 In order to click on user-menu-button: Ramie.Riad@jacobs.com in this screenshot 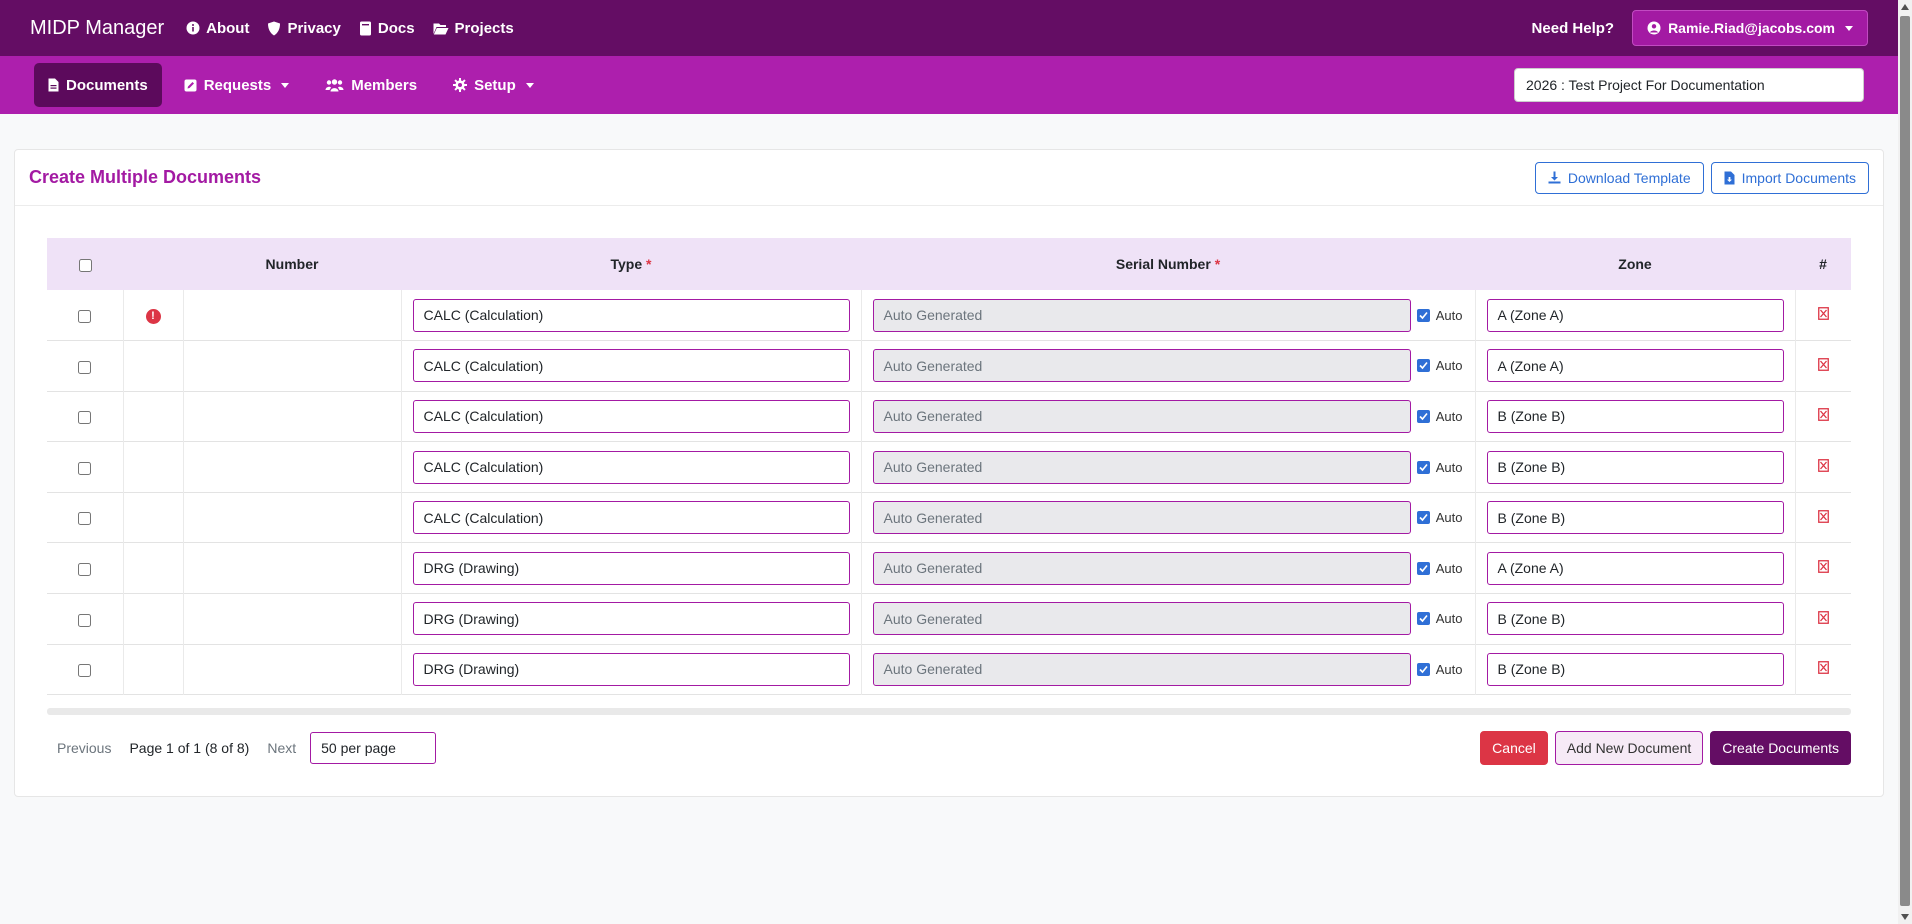, I will do `click(1750, 28)`.